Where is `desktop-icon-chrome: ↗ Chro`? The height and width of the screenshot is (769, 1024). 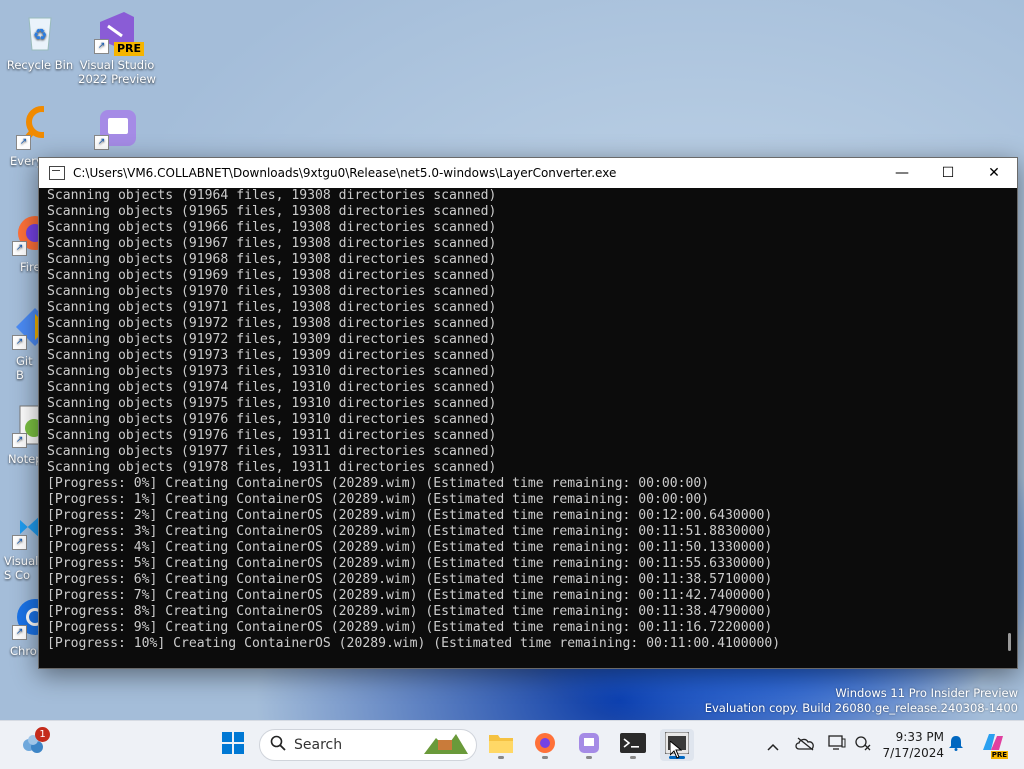
desktop-icon-chrome: ↗ Chro is located at coordinates (20, 626).